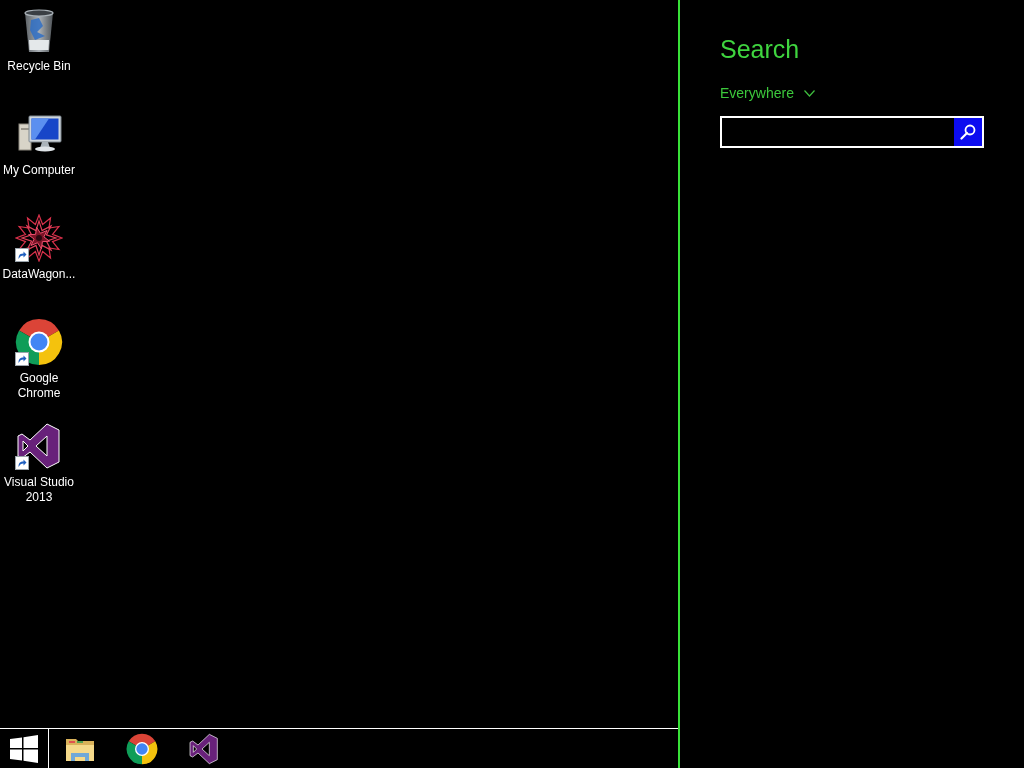 This screenshot has width=1024, height=768. What do you see at coordinates (39, 490) in the screenshot?
I see `desktop-icon-label: Visual Studio 2013` at bounding box center [39, 490].